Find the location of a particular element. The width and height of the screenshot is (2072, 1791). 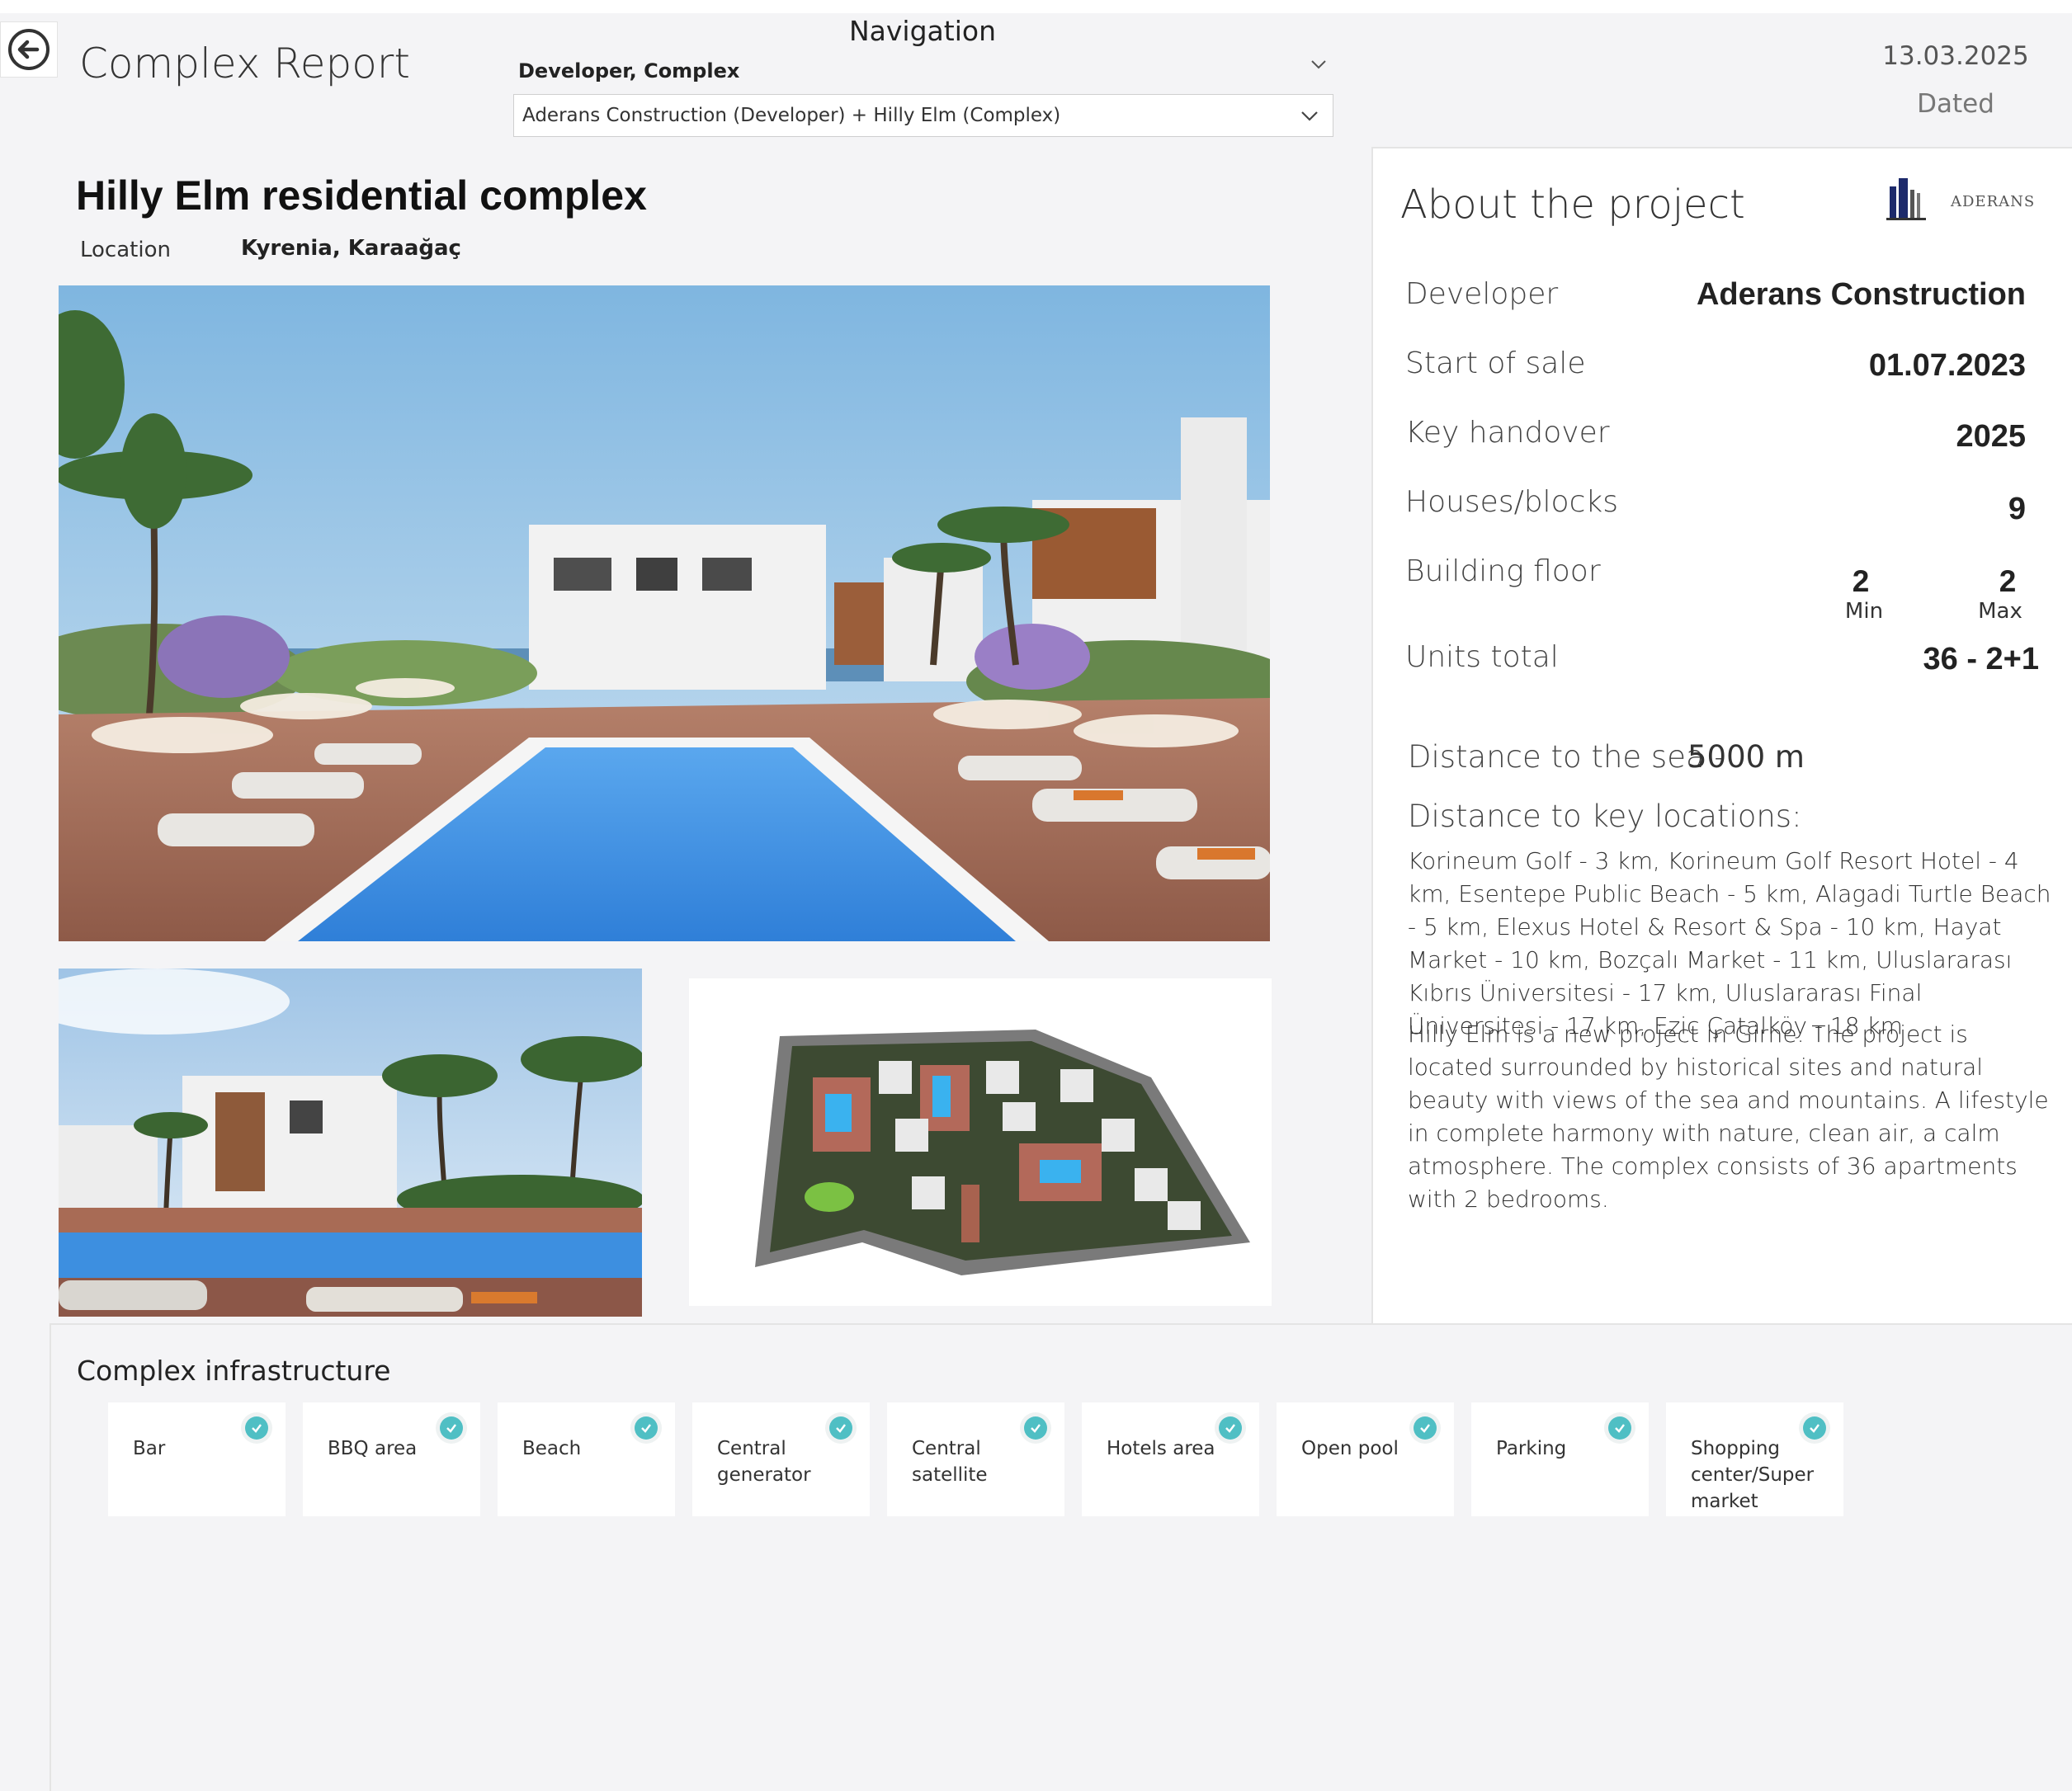

location-value: Kyrenia, Karaağaç is located at coordinates (351, 249).